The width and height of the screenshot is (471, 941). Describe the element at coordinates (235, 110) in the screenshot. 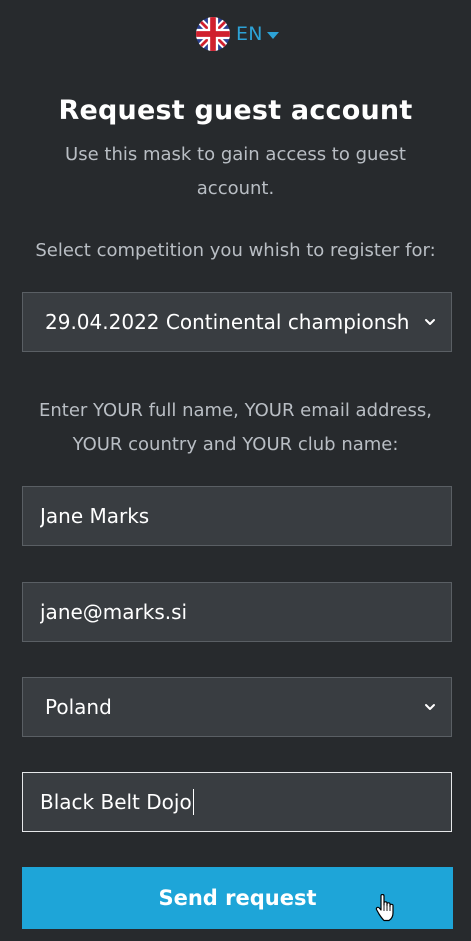

I see `page-title: Request guest account` at that location.